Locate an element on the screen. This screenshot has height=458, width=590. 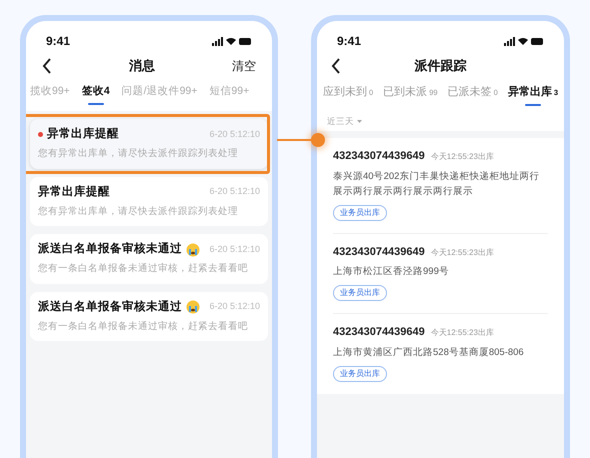
shipment-item: 432343074439649 今天12:55:23出库 泰兴源40号202东门丰巢快递柜快递柜地址两行展示两行展示两行展示两行展示 业务员出库 is located at coordinates (440, 185).